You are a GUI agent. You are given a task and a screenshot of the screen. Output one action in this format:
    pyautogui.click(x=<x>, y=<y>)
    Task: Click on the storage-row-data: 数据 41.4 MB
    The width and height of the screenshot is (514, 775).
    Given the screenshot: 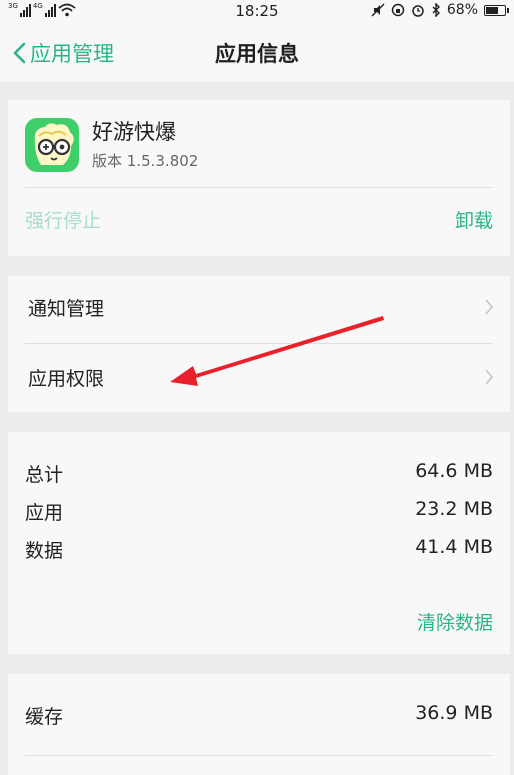 What is the action you would take?
    pyautogui.click(x=259, y=551)
    